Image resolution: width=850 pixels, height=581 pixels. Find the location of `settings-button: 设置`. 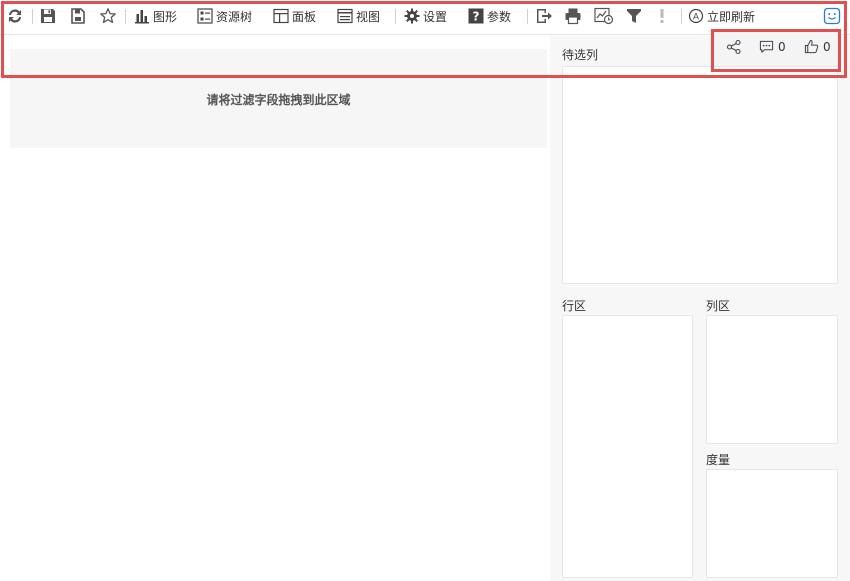

settings-button: 设置 is located at coordinates (425, 16).